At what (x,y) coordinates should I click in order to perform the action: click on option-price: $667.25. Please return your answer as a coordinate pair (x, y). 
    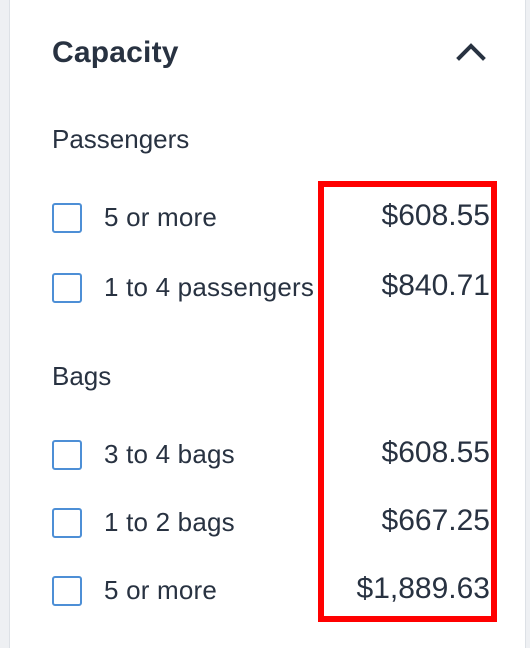
    Looking at the image, I should click on (434, 521).